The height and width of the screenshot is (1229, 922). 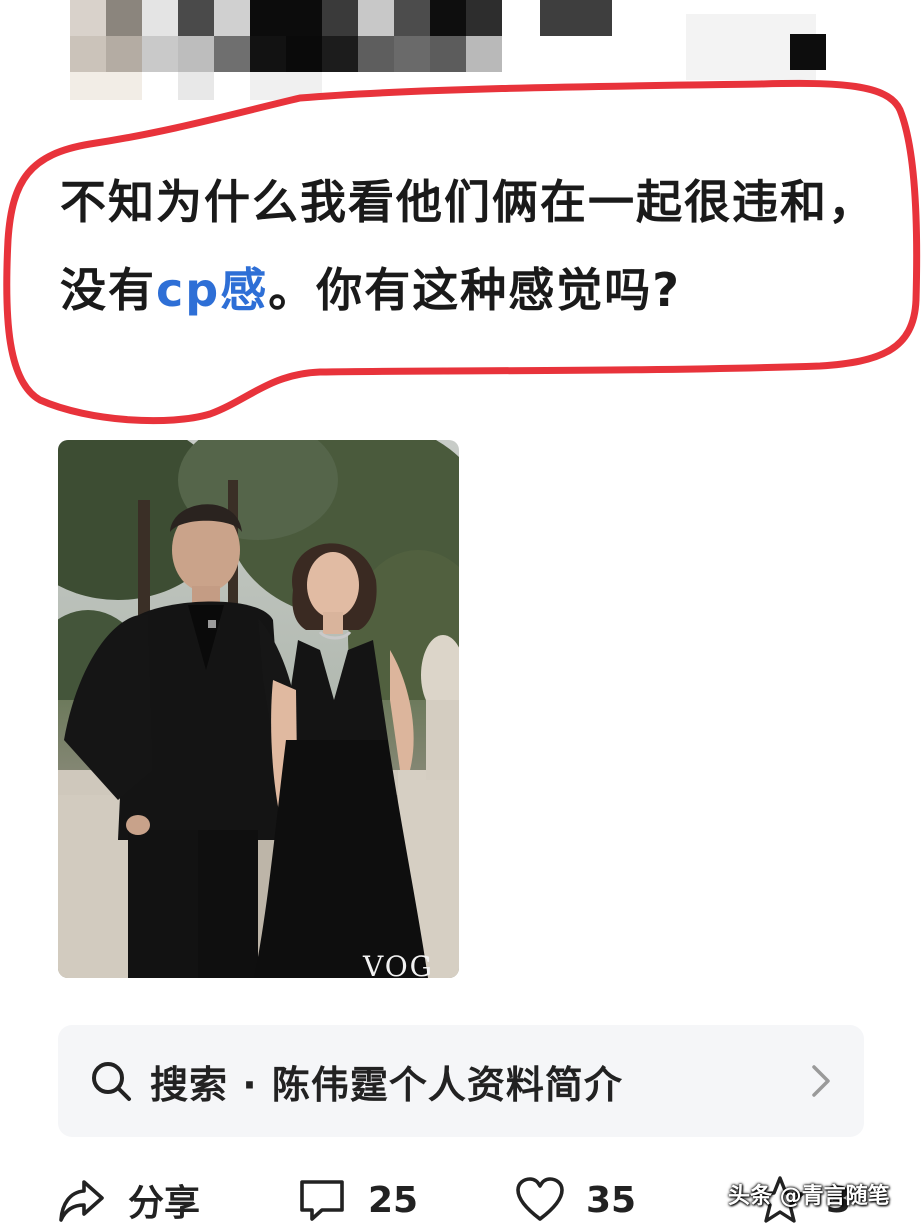 I want to click on comment-icon, so click(x=322, y=1200).